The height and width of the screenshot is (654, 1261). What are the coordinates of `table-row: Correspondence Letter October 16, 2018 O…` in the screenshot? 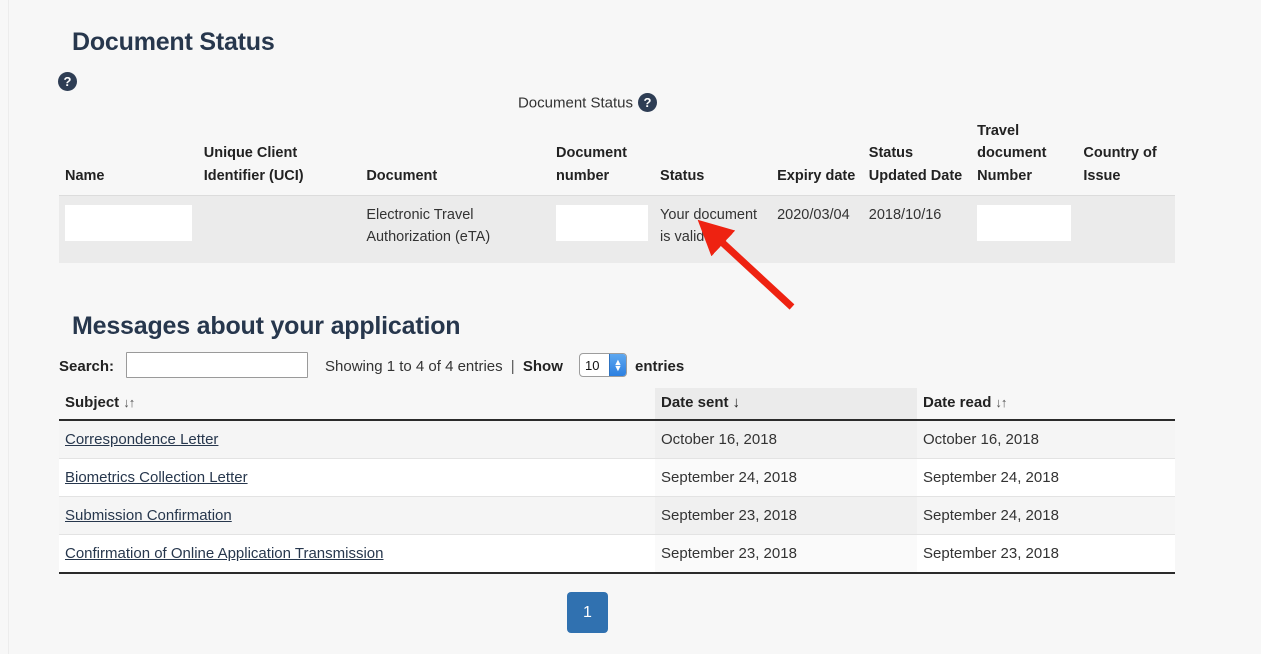 It's located at (617, 439).